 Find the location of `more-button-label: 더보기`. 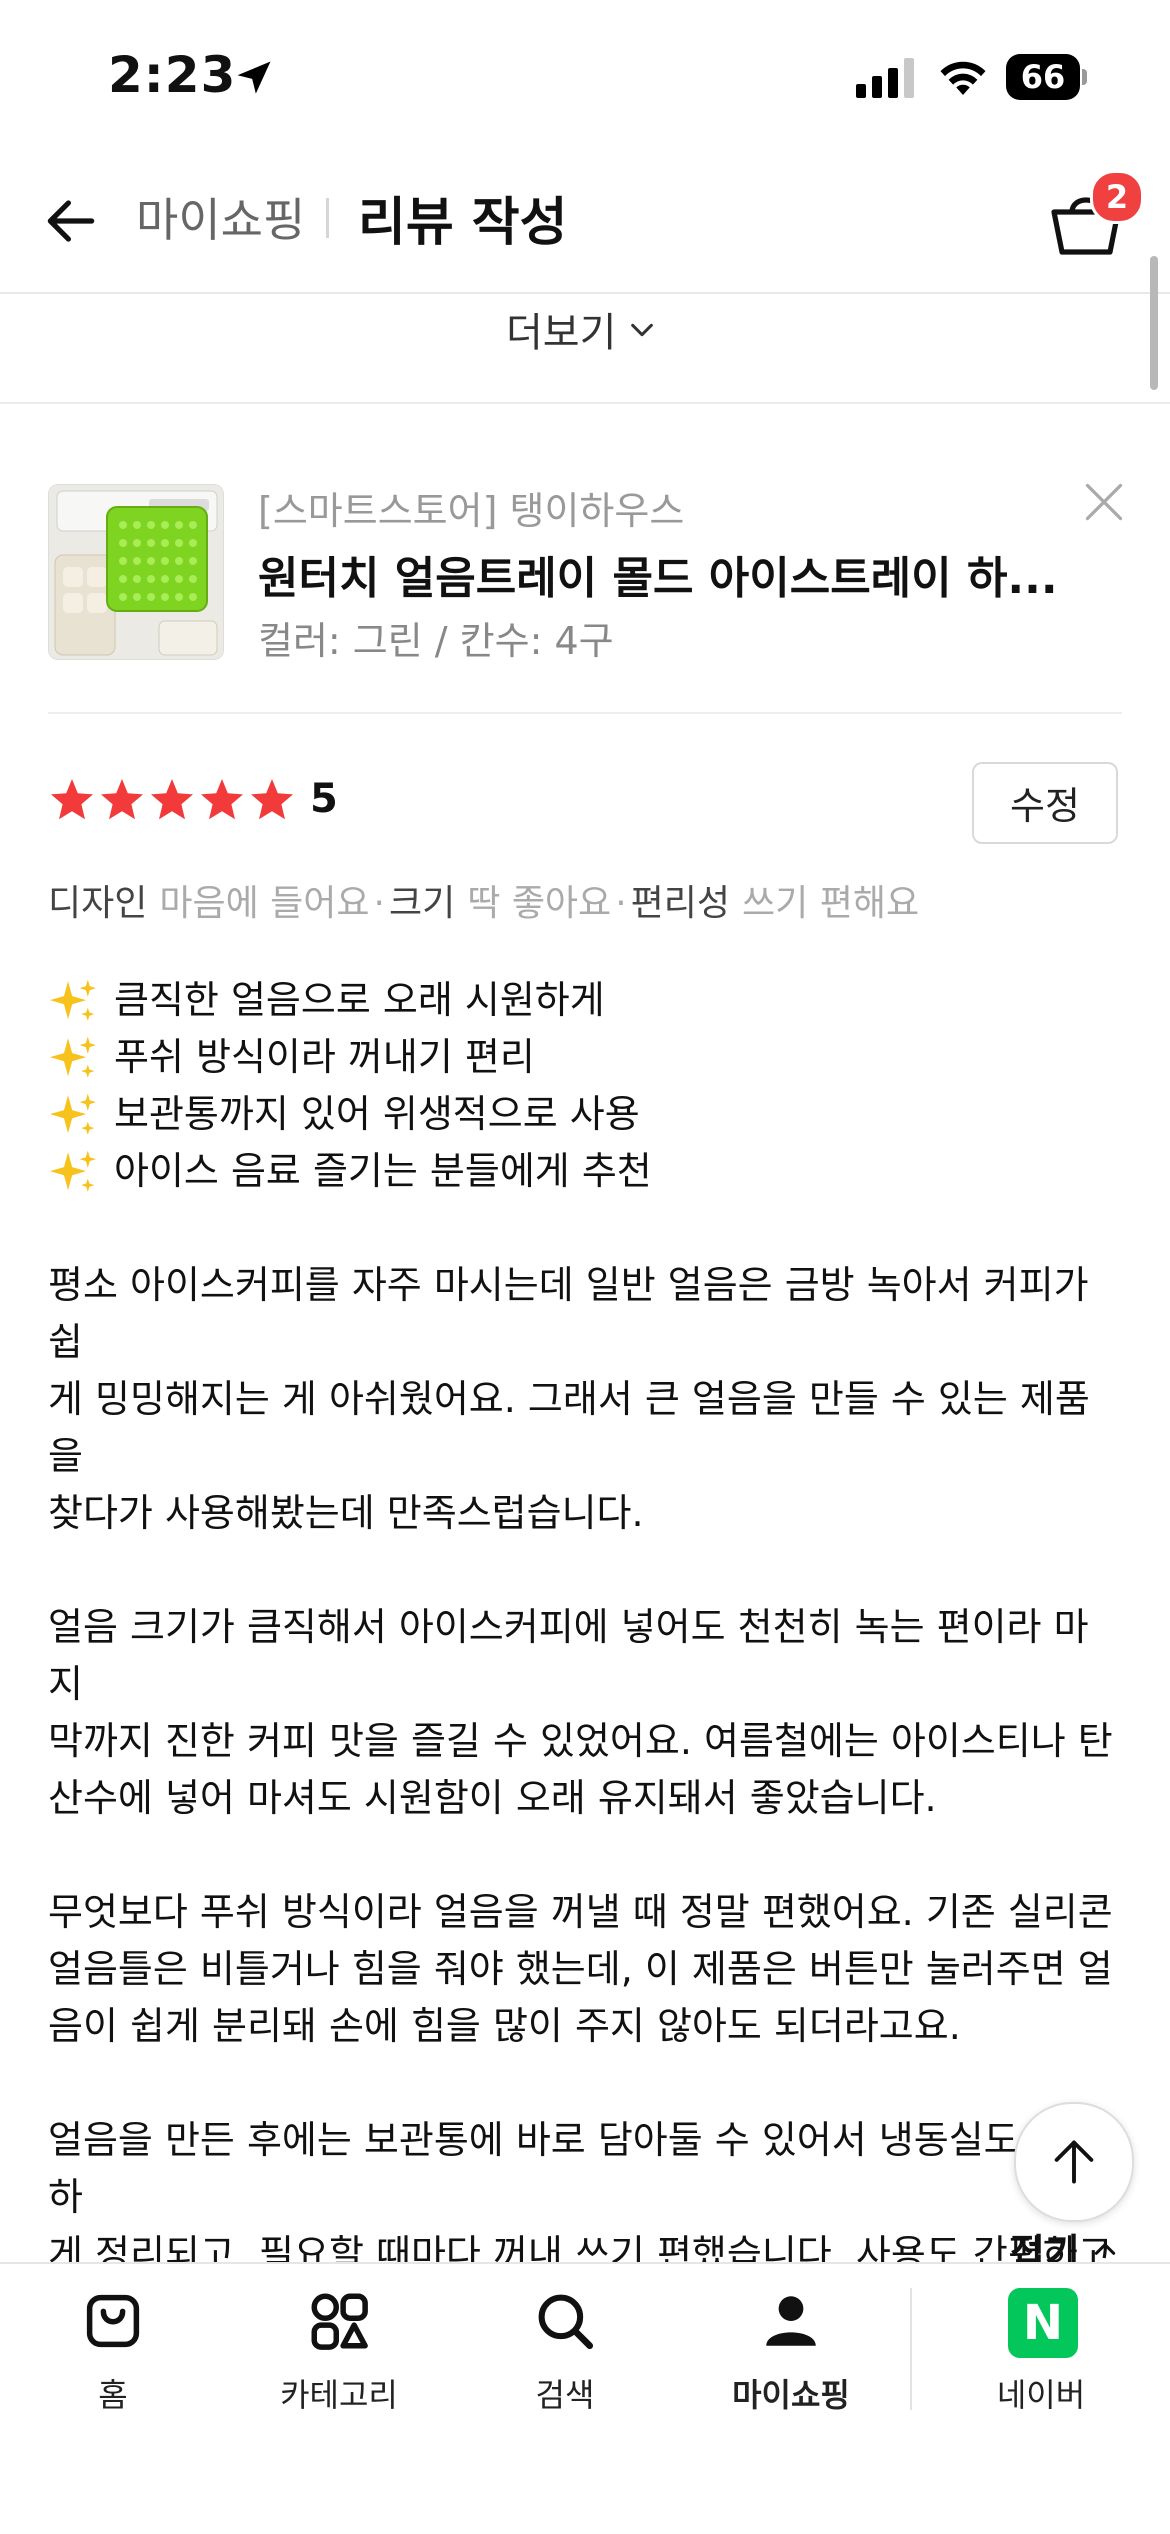

more-button-label: 더보기 is located at coordinates (561, 329).